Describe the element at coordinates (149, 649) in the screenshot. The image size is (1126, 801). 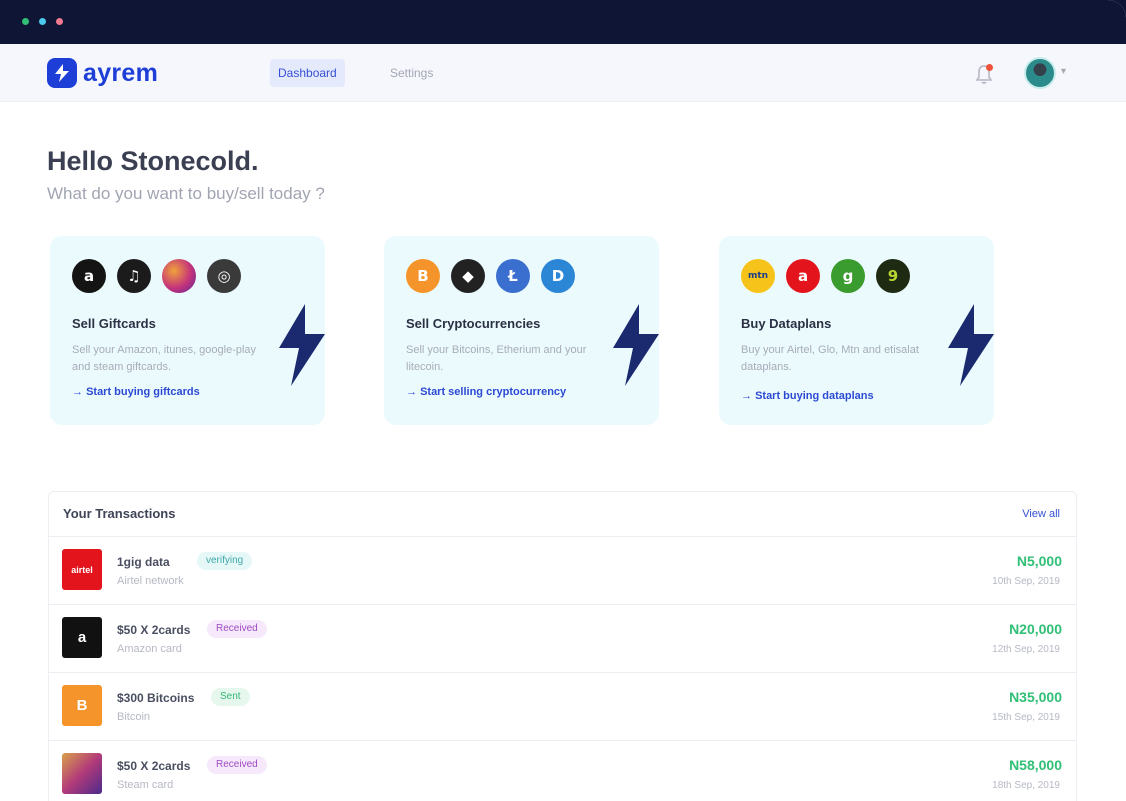
I see `tx-sub: Amazon card` at that location.